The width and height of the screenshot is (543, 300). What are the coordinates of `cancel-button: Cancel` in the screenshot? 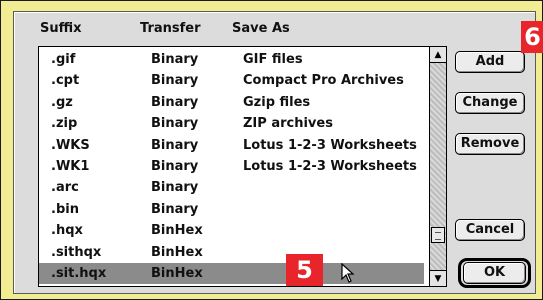 It's located at (490, 230).